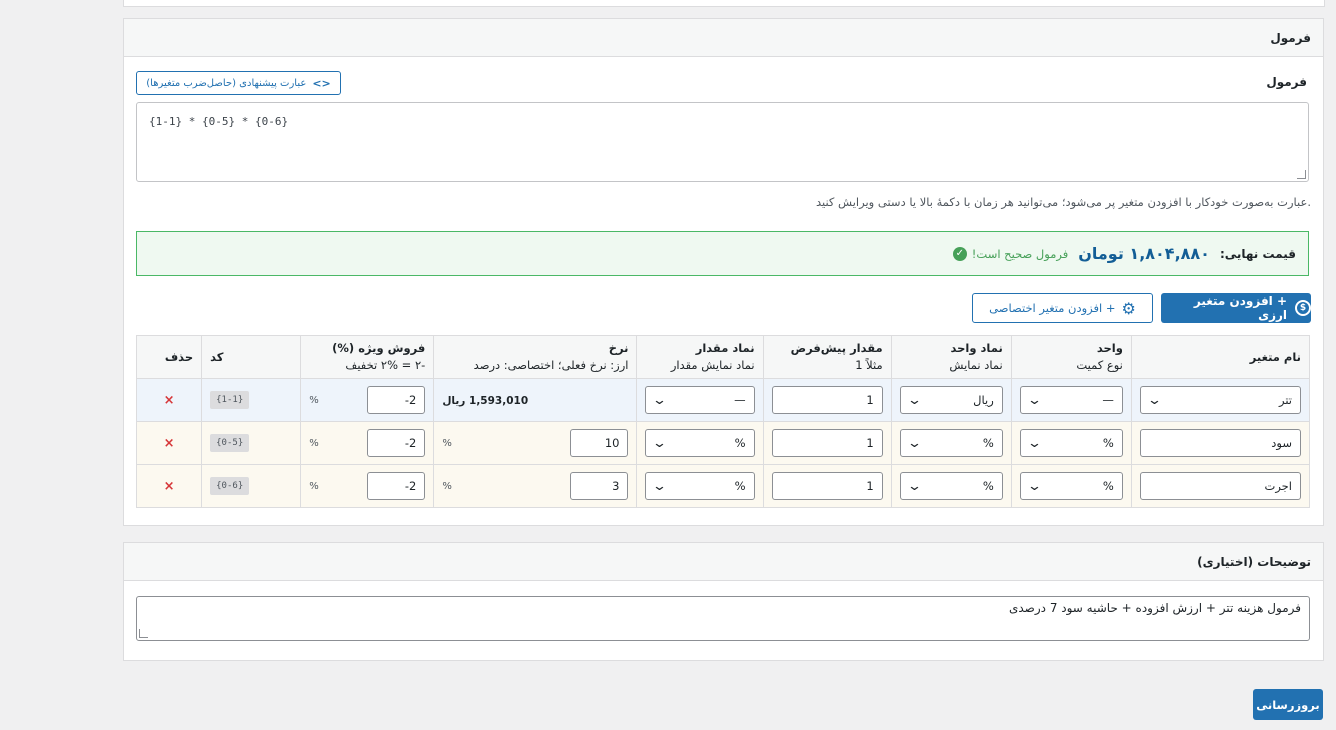 The width and height of the screenshot is (1336, 730). Describe the element at coordinates (951, 400) in the screenshot. I see `unit-symbol-select: ریال ⌄` at that location.